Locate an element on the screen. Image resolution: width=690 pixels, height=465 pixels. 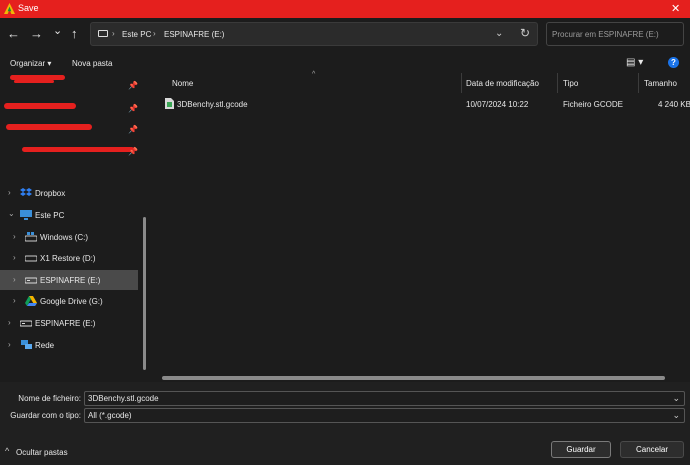
column-header-modified: Data de modificação is located at coordinates (502, 83).